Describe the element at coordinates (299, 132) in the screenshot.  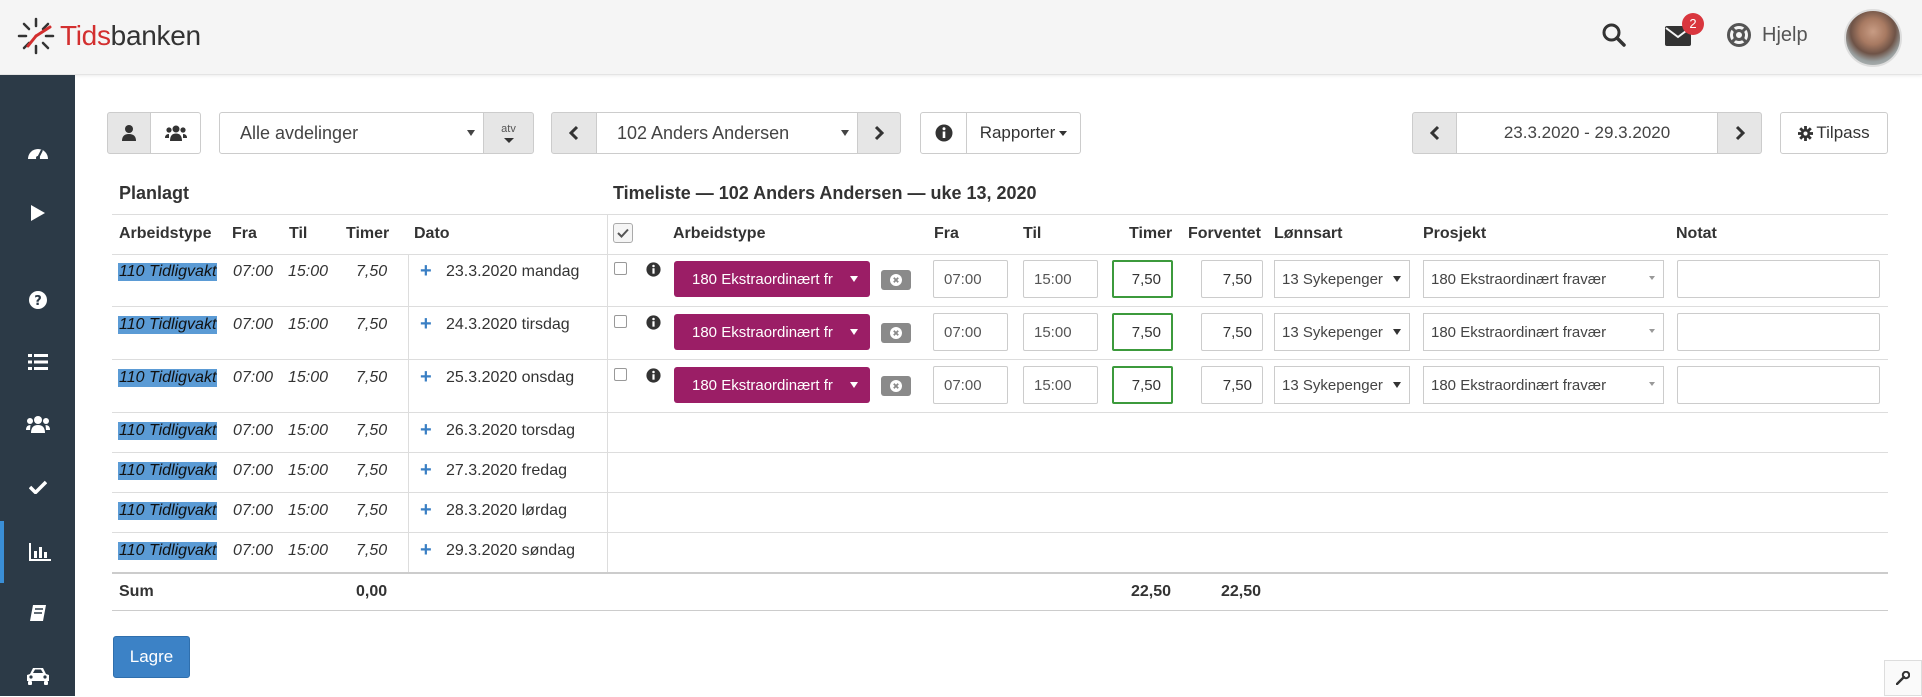
I see `department-value: Alle avdelinger` at that location.